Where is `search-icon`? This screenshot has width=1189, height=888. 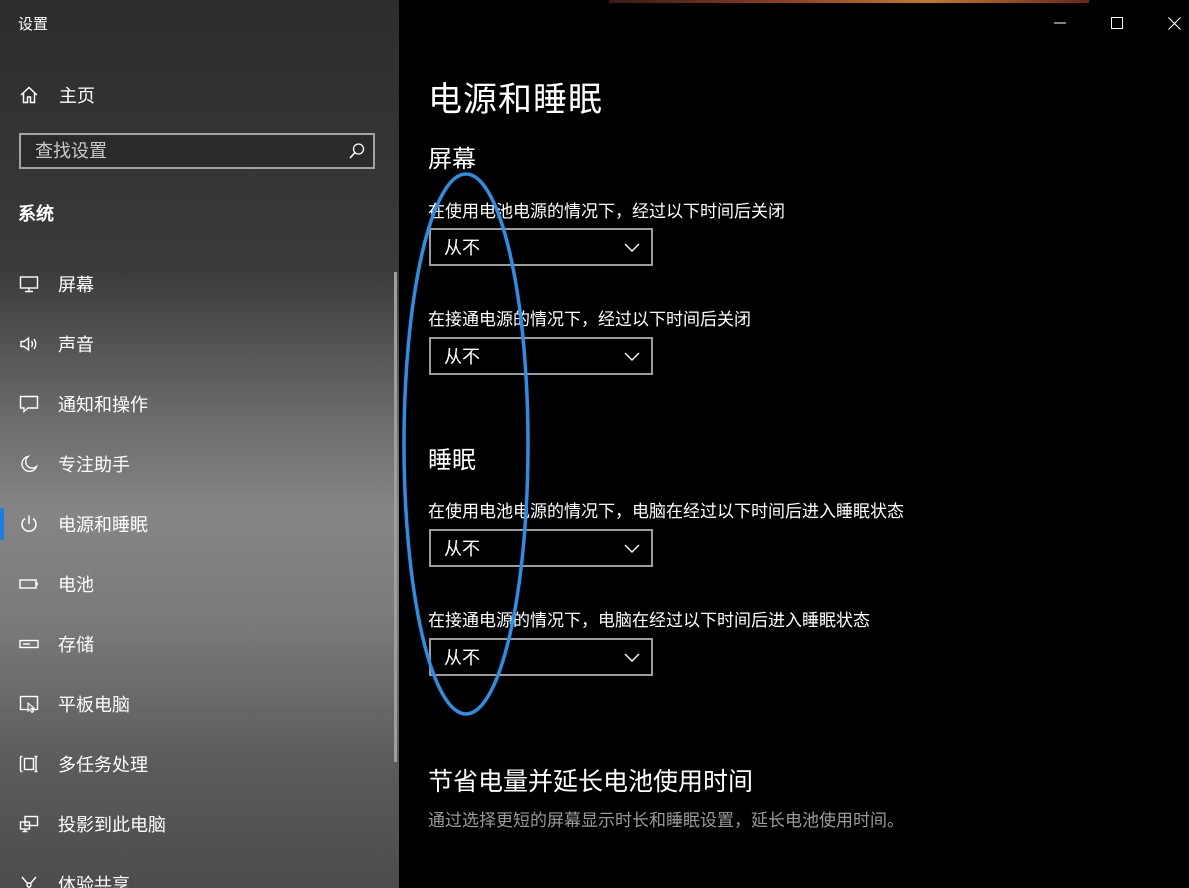
search-icon is located at coordinates (357, 151).